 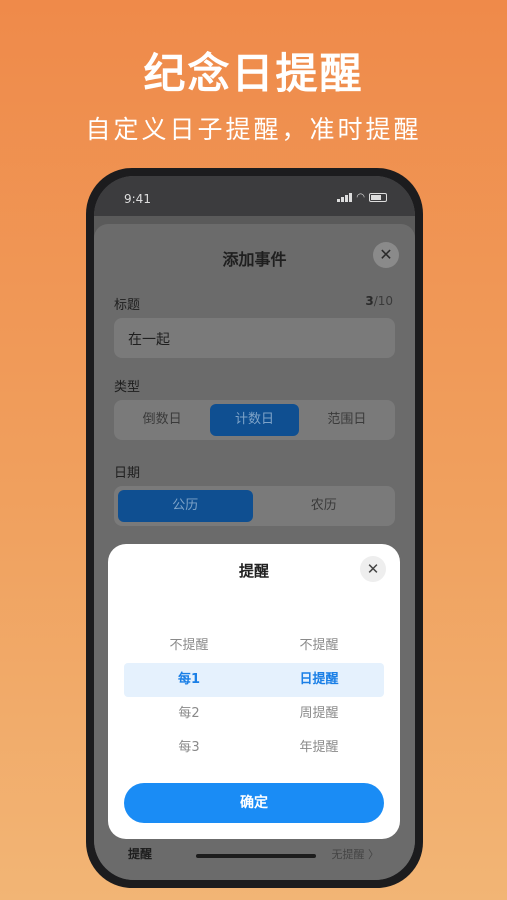 I want to click on type-option-countup: 计数日, so click(x=254, y=420).